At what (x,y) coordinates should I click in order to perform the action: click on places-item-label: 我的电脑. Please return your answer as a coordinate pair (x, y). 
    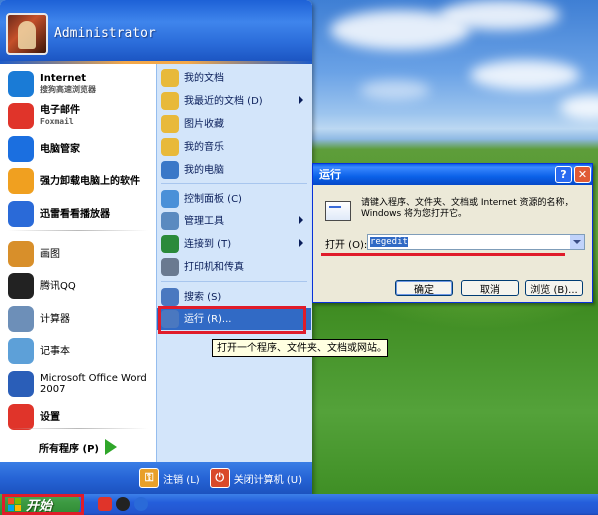
    Looking at the image, I should click on (204, 170).